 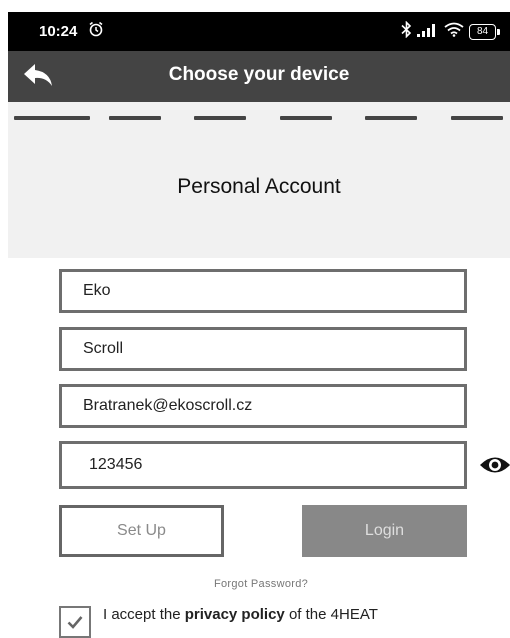 What do you see at coordinates (141, 531) in the screenshot?
I see `setup-button: Set Up` at bounding box center [141, 531].